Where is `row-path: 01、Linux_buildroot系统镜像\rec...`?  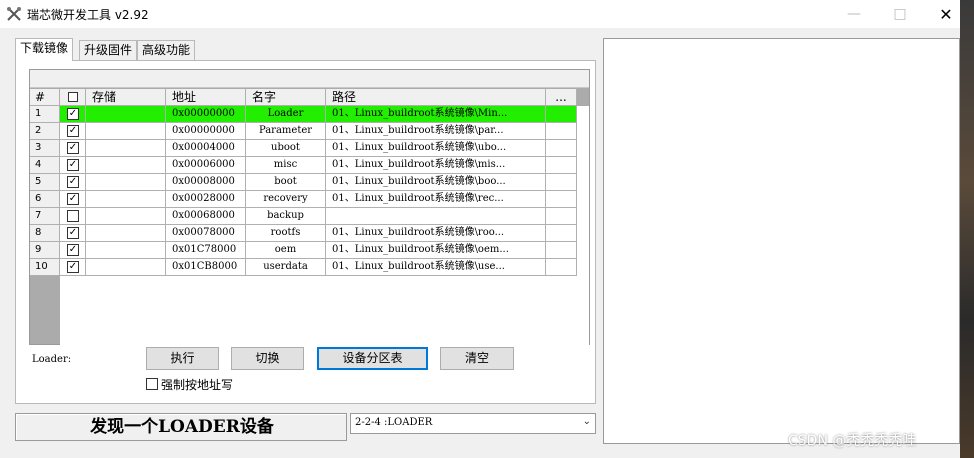
row-path: 01、Linux_buildroot系统镜像\rec... is located at coordinates (436, 199).